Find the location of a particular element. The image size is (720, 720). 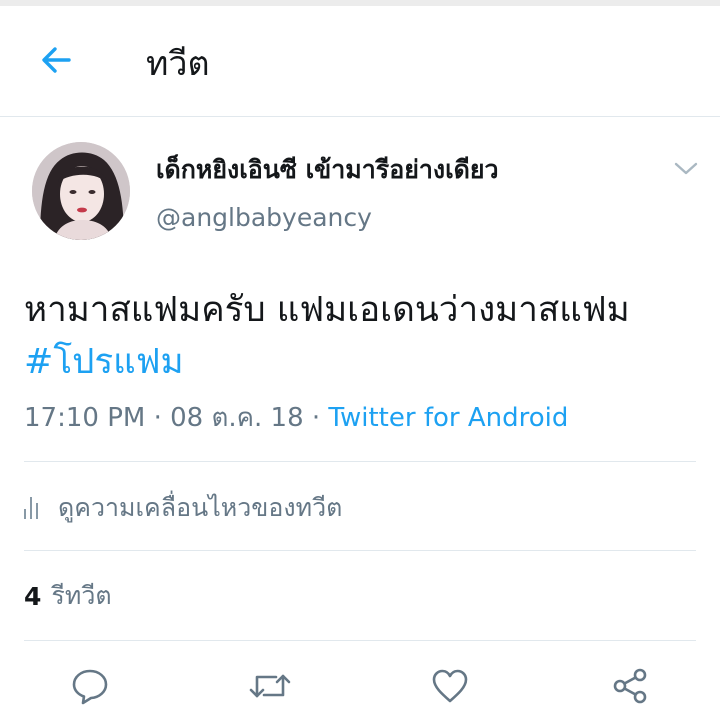

avatar is located at coordinates (81, 191).